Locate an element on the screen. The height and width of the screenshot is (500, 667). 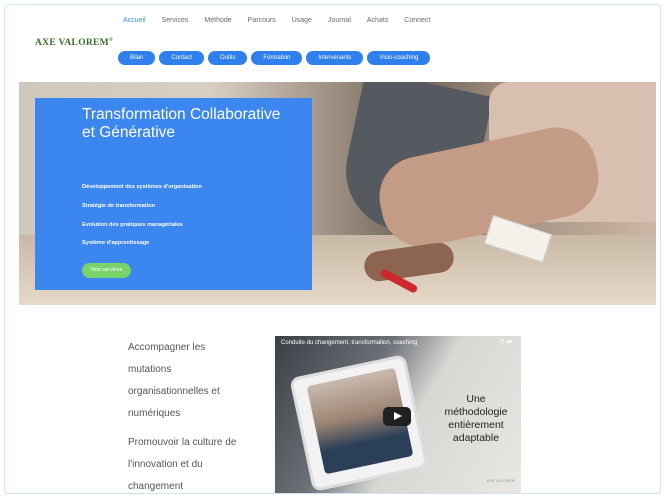
bilan-button: Bilan is located at coordinates (137, 58).